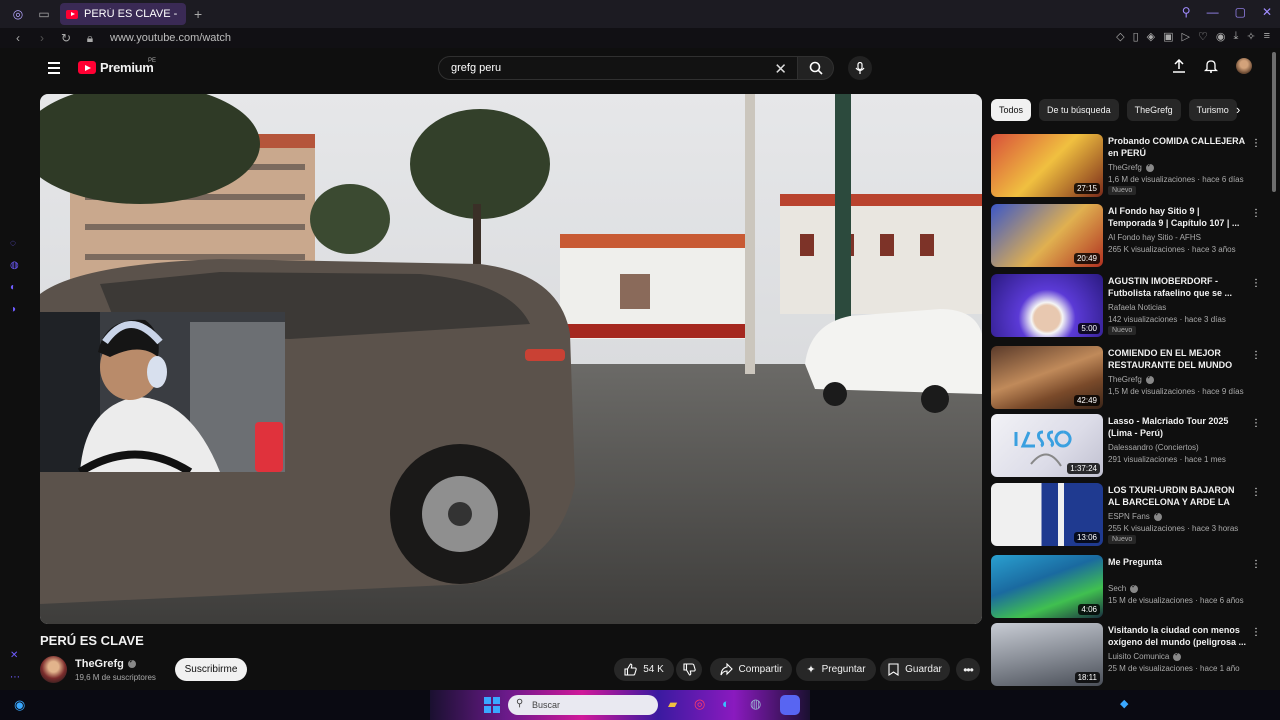 The height and width of the screenshot is (720, 1280). I want to click on voice-search-button, so click(860, 68).